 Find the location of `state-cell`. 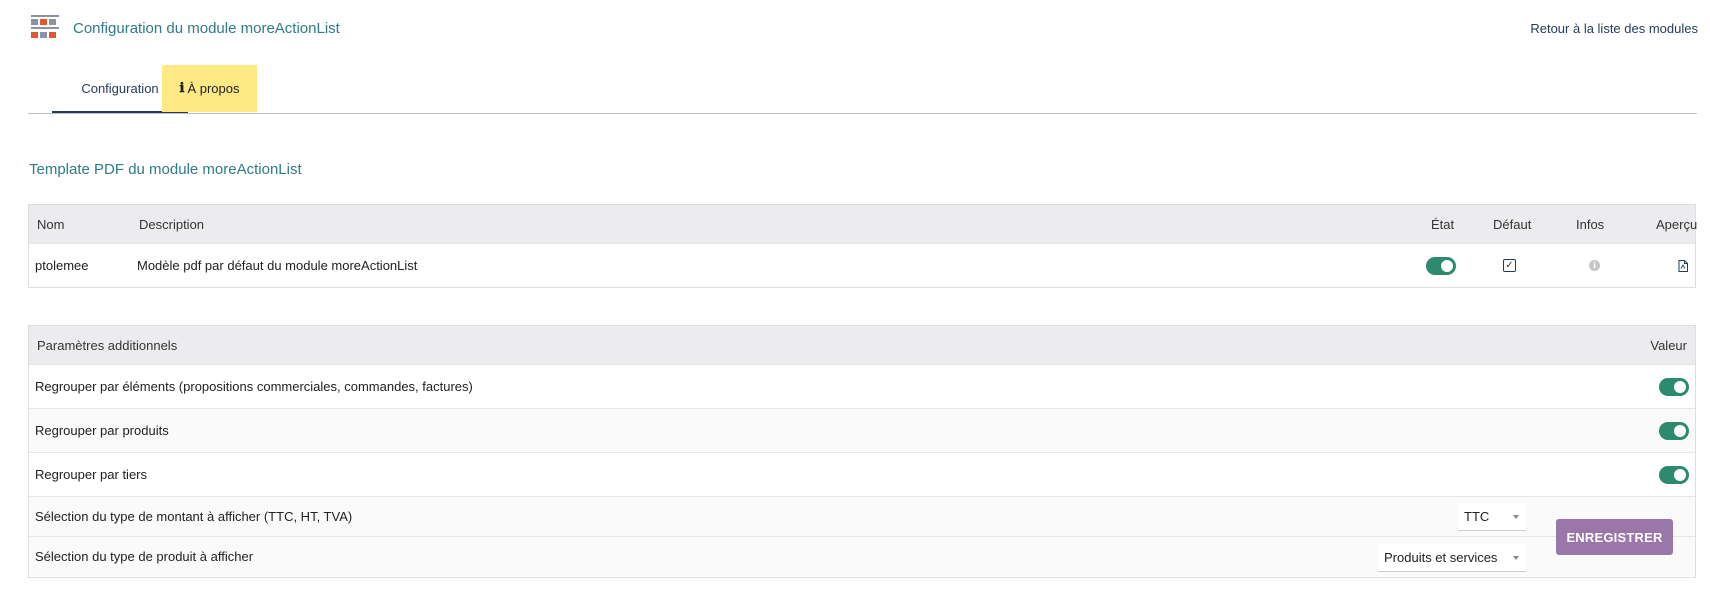

state-cell is located at coordinates (1441, 265).